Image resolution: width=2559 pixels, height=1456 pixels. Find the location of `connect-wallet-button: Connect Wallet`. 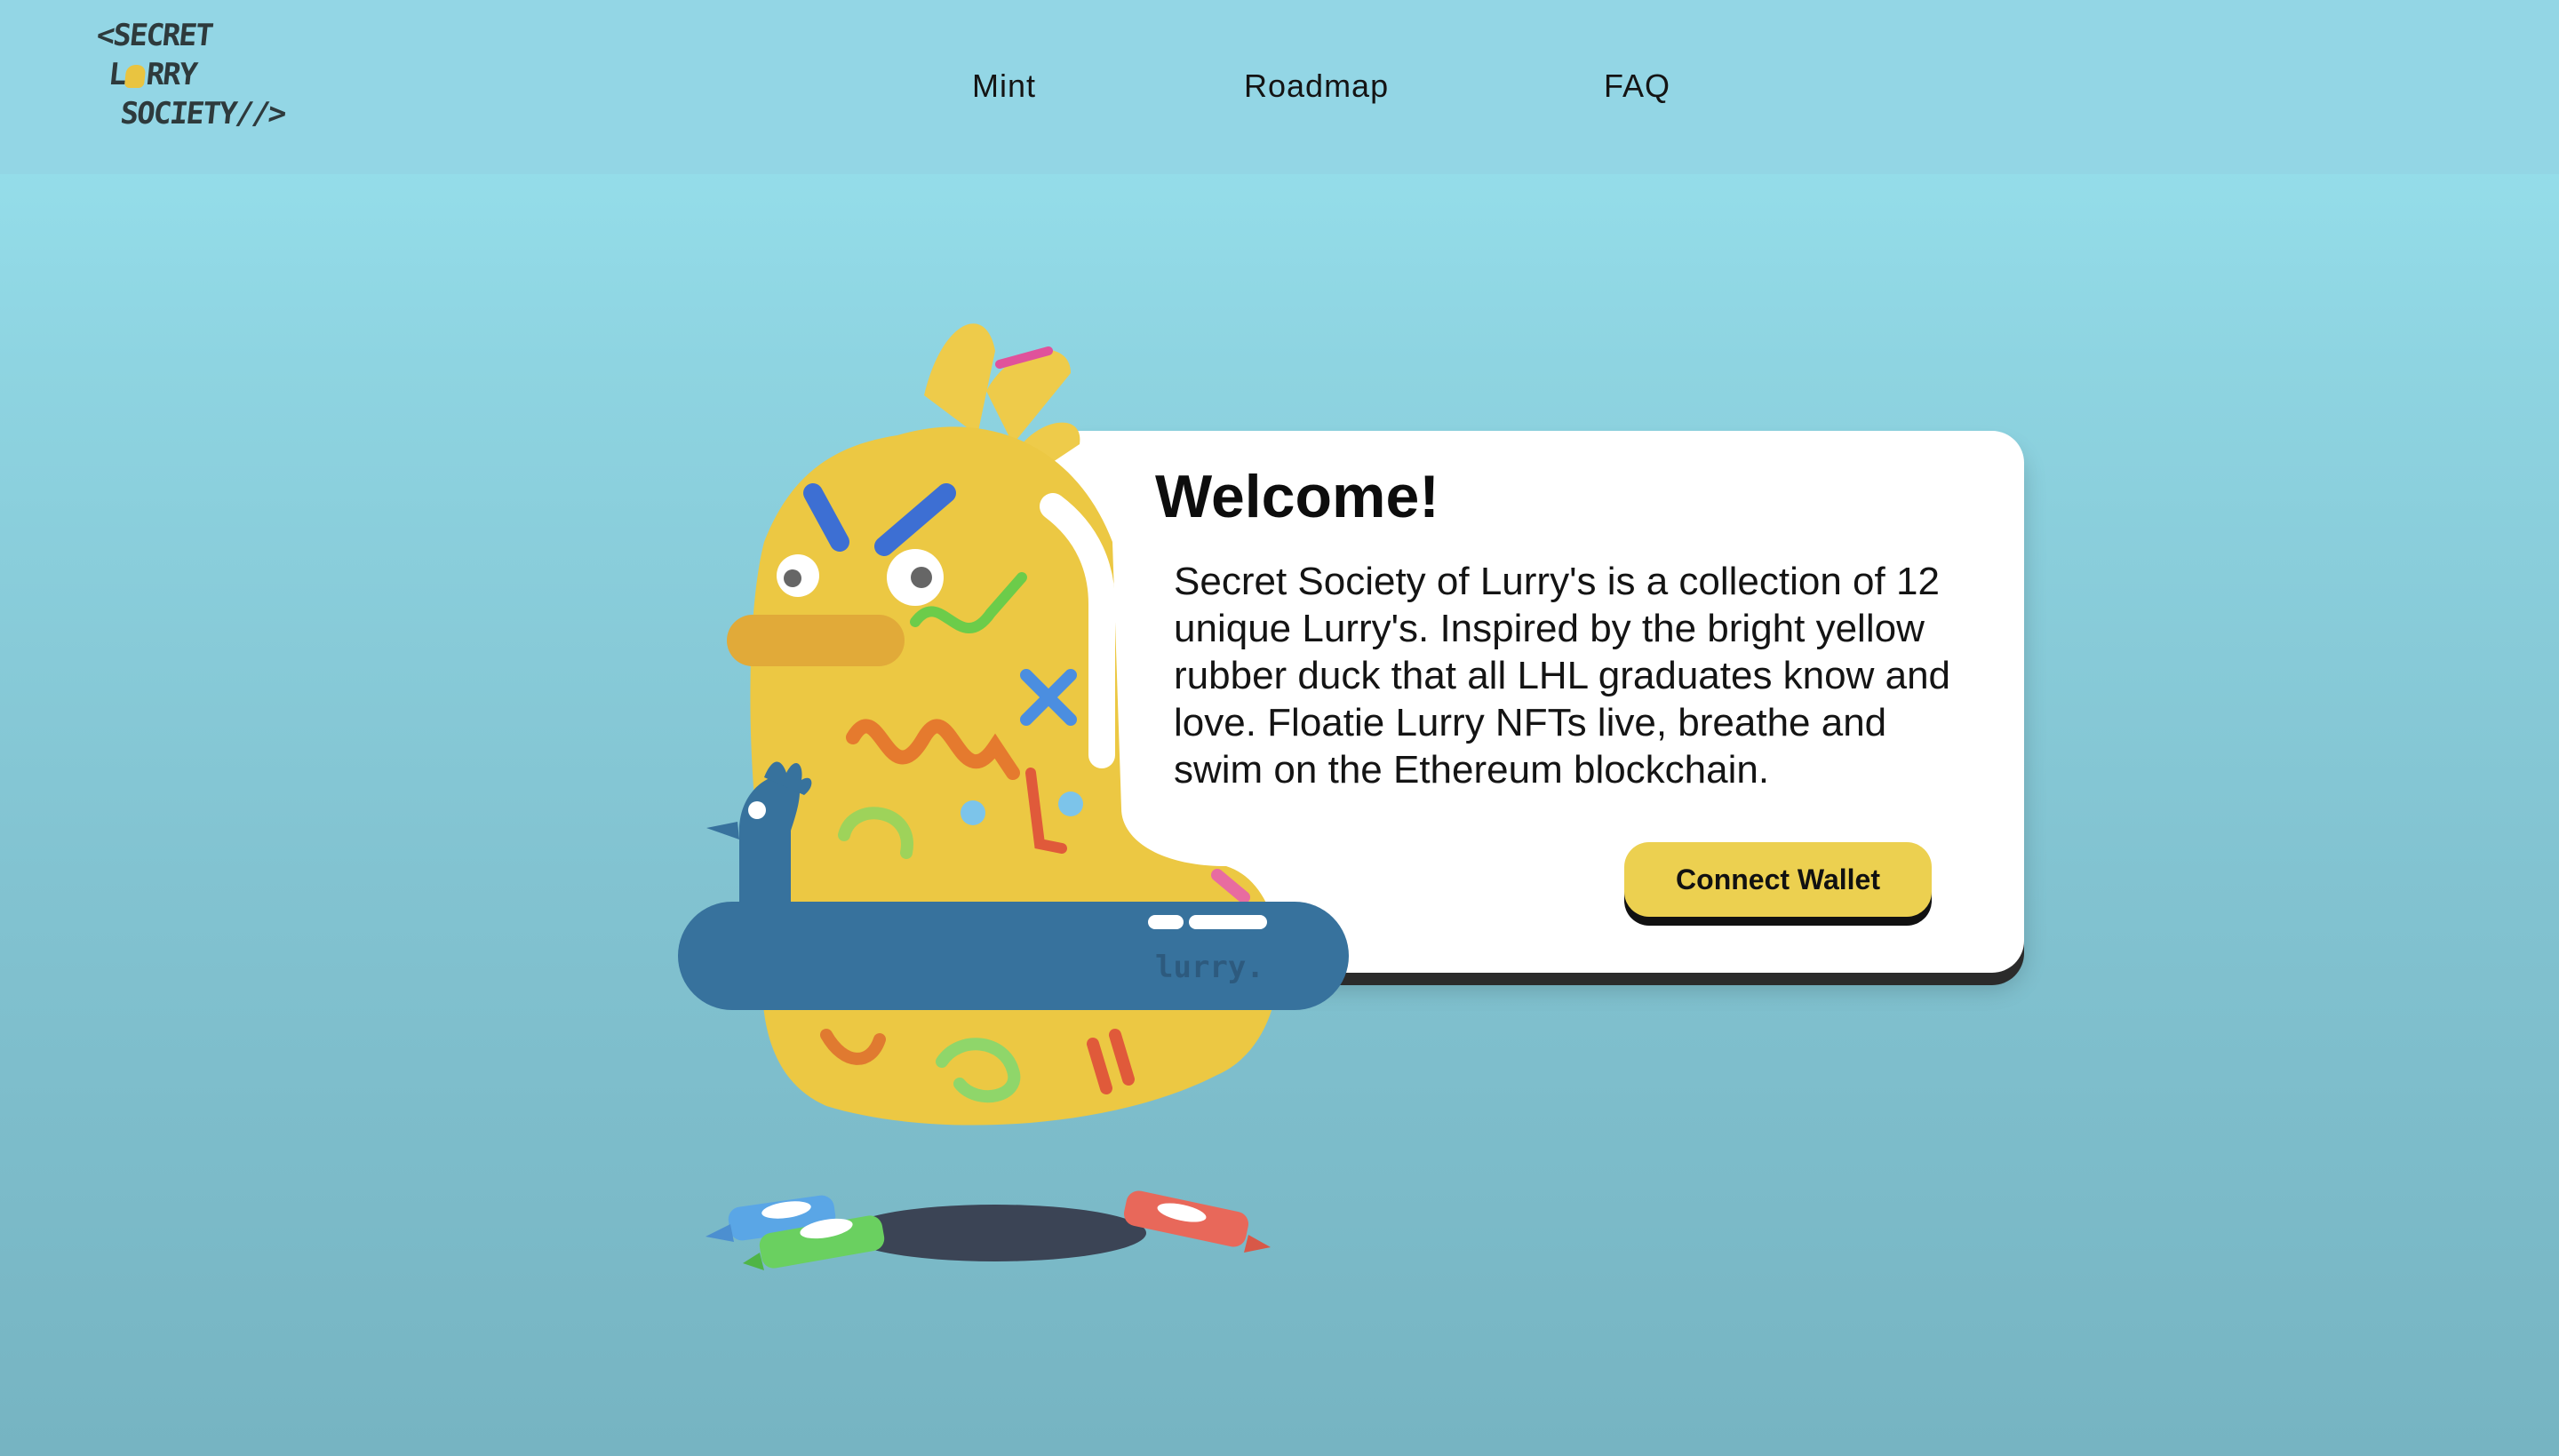

connect-wallet-button: Connect Wallet is located at coordinates (1778, 879).